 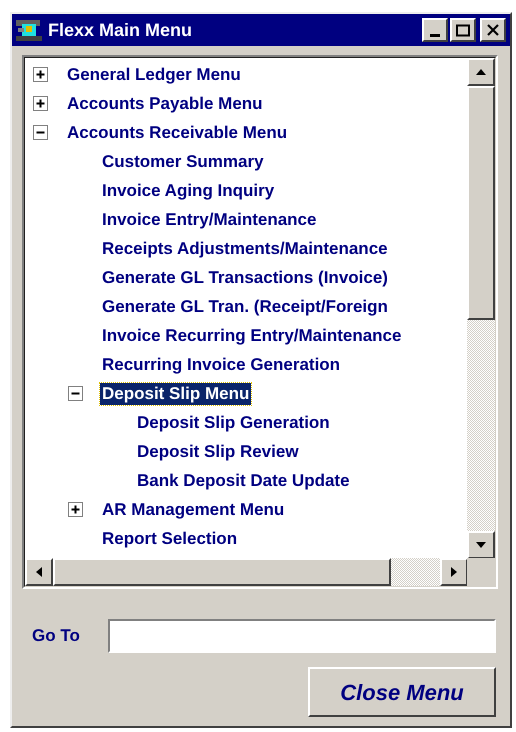 What do you see at coordinates (154, 75) in the screenshot?
I see `tree-item: General Ledger Menu` at bounding box center [154, 75].